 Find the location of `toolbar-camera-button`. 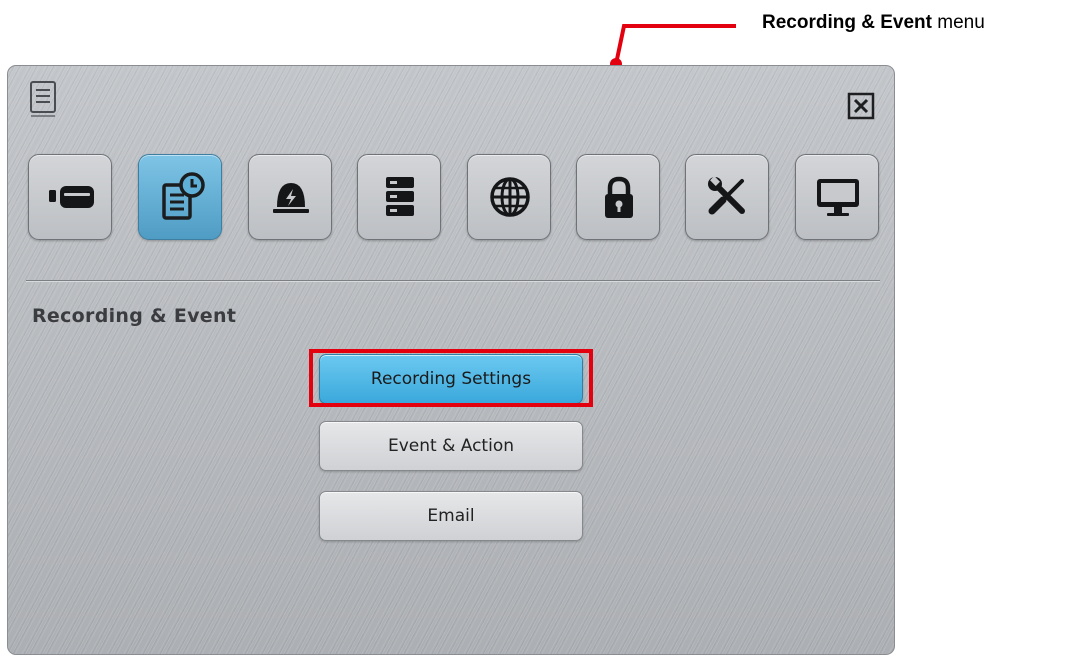

toolbar-camera-button is located at coordinates (70, 197).